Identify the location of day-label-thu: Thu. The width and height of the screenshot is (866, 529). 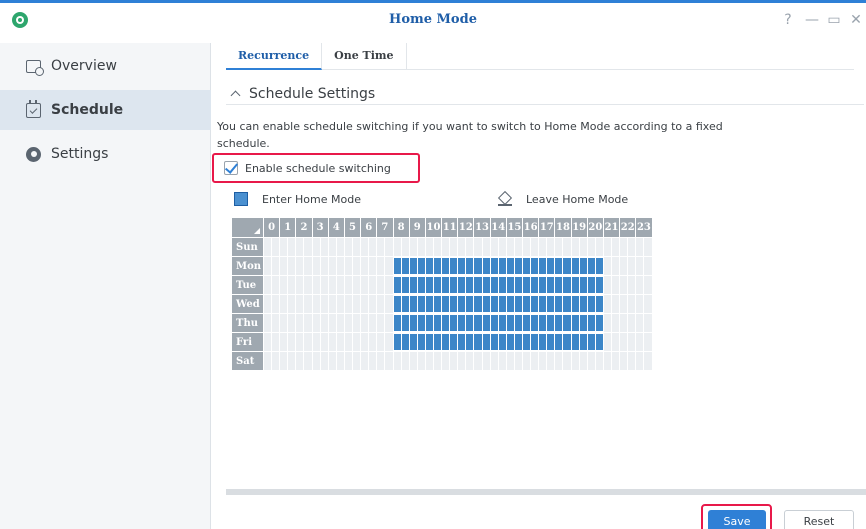
(247, 322).